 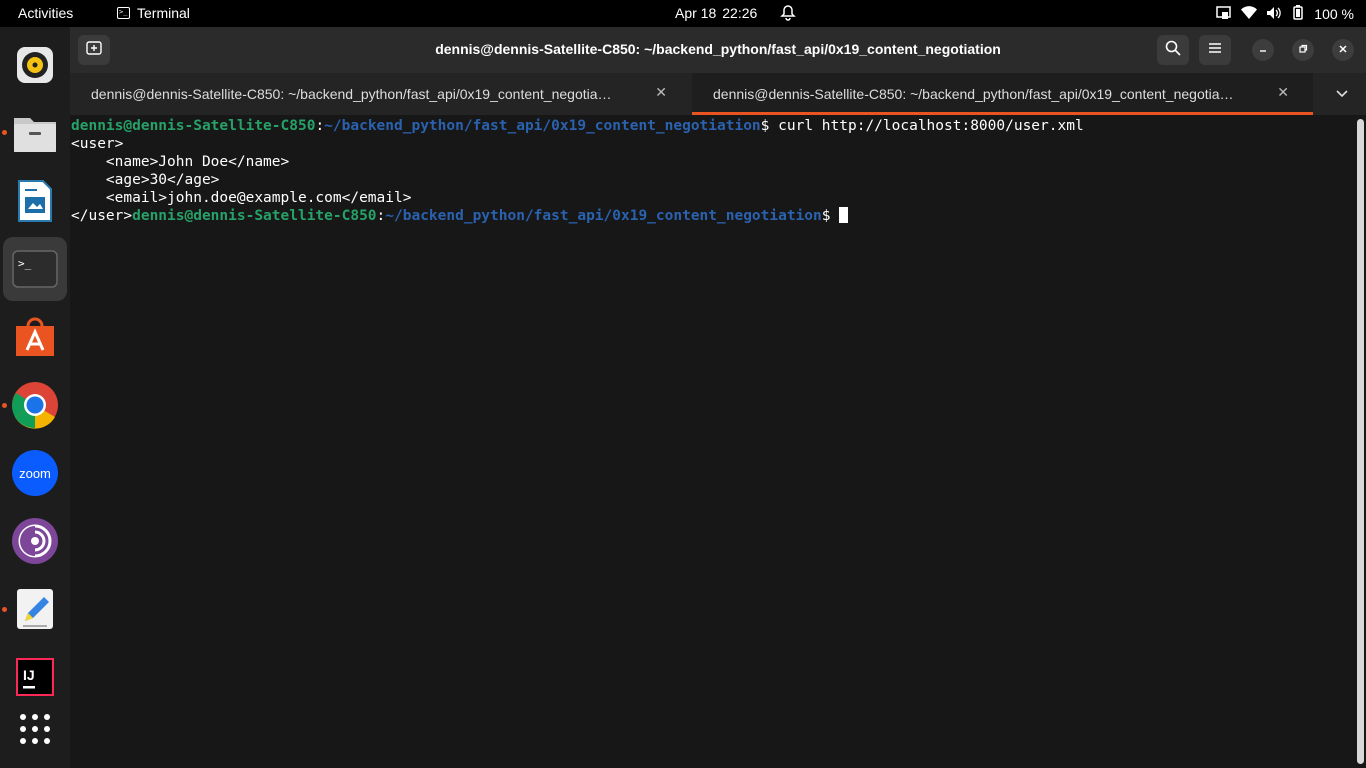 What do you see at coordinates (1334, 14) in the screenshot?
I see `battery-percent: 100 %` at bounding box center [1334, 14].